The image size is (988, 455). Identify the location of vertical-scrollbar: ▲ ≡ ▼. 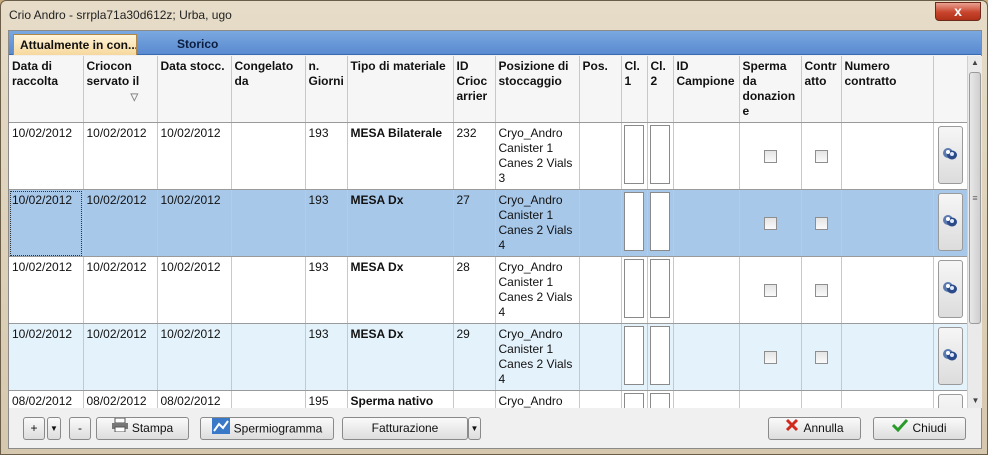
(974, 232).